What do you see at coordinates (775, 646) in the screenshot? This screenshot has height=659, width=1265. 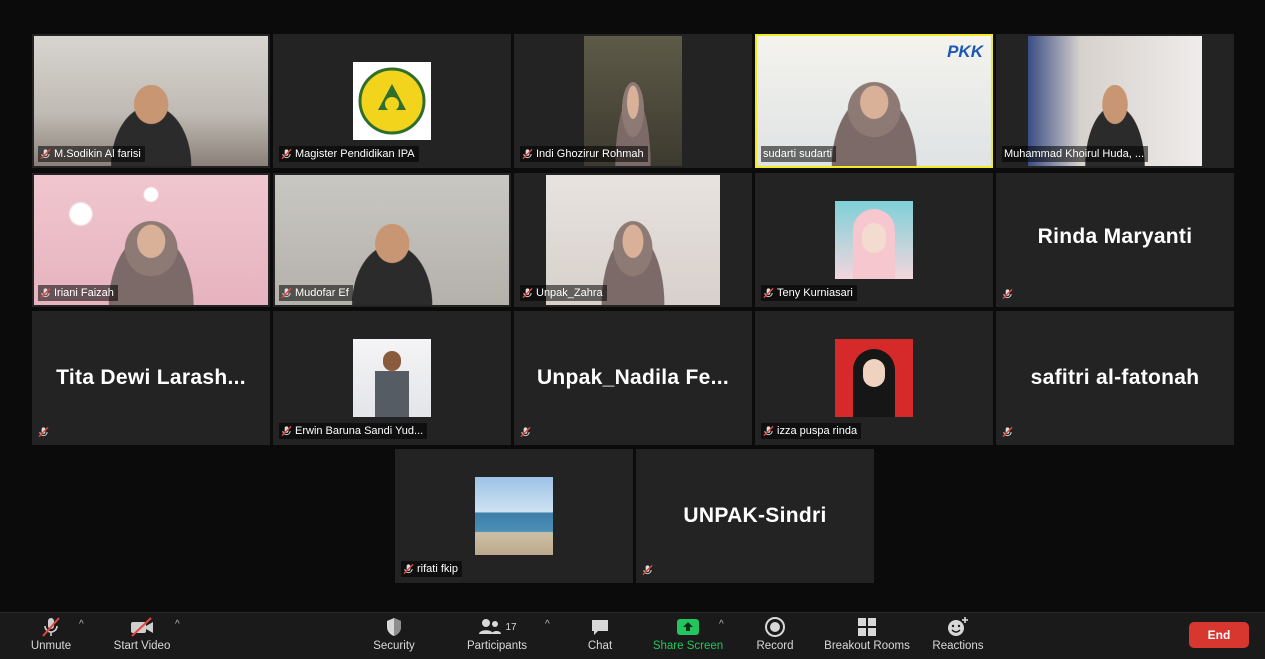 I see `record-label: Record` at bounding box center [775, 646].